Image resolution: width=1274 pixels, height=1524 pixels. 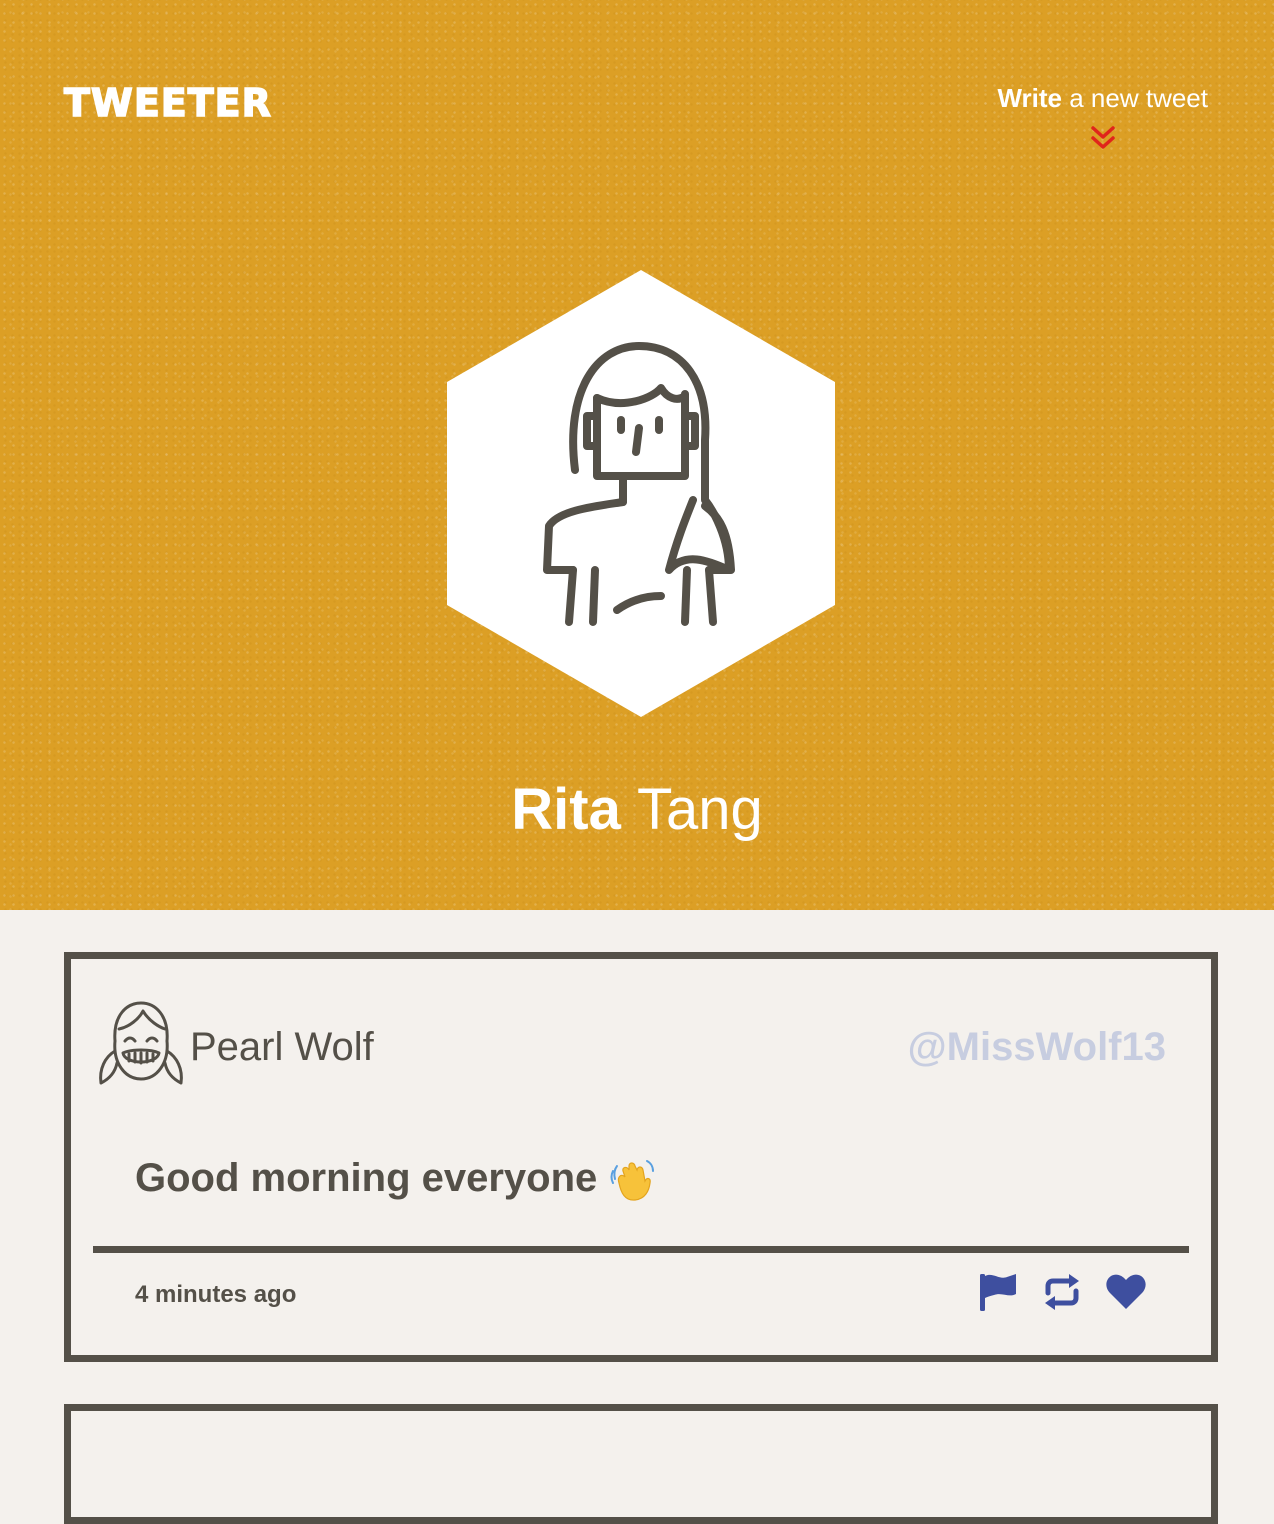 I want to click on tweet-actions, so click(x=1062, y=1292).